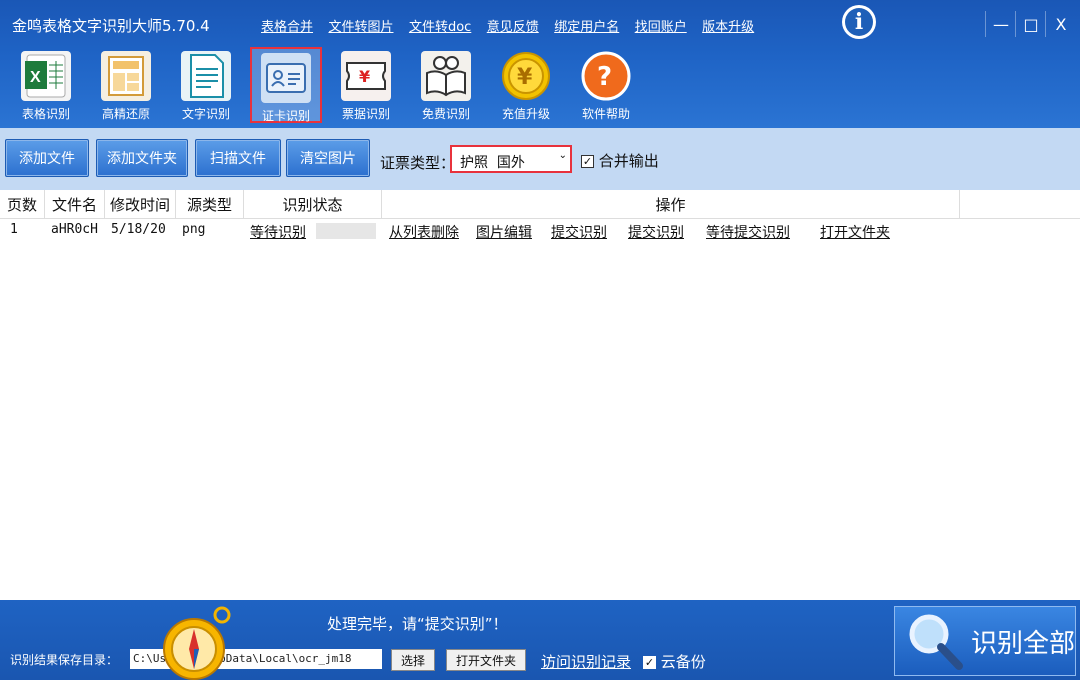 This screenshot has width=1080, height=680. Describe the element at coordinates (210, 204) in the screenshot. I see `col-source-type: 源类型` at that location.